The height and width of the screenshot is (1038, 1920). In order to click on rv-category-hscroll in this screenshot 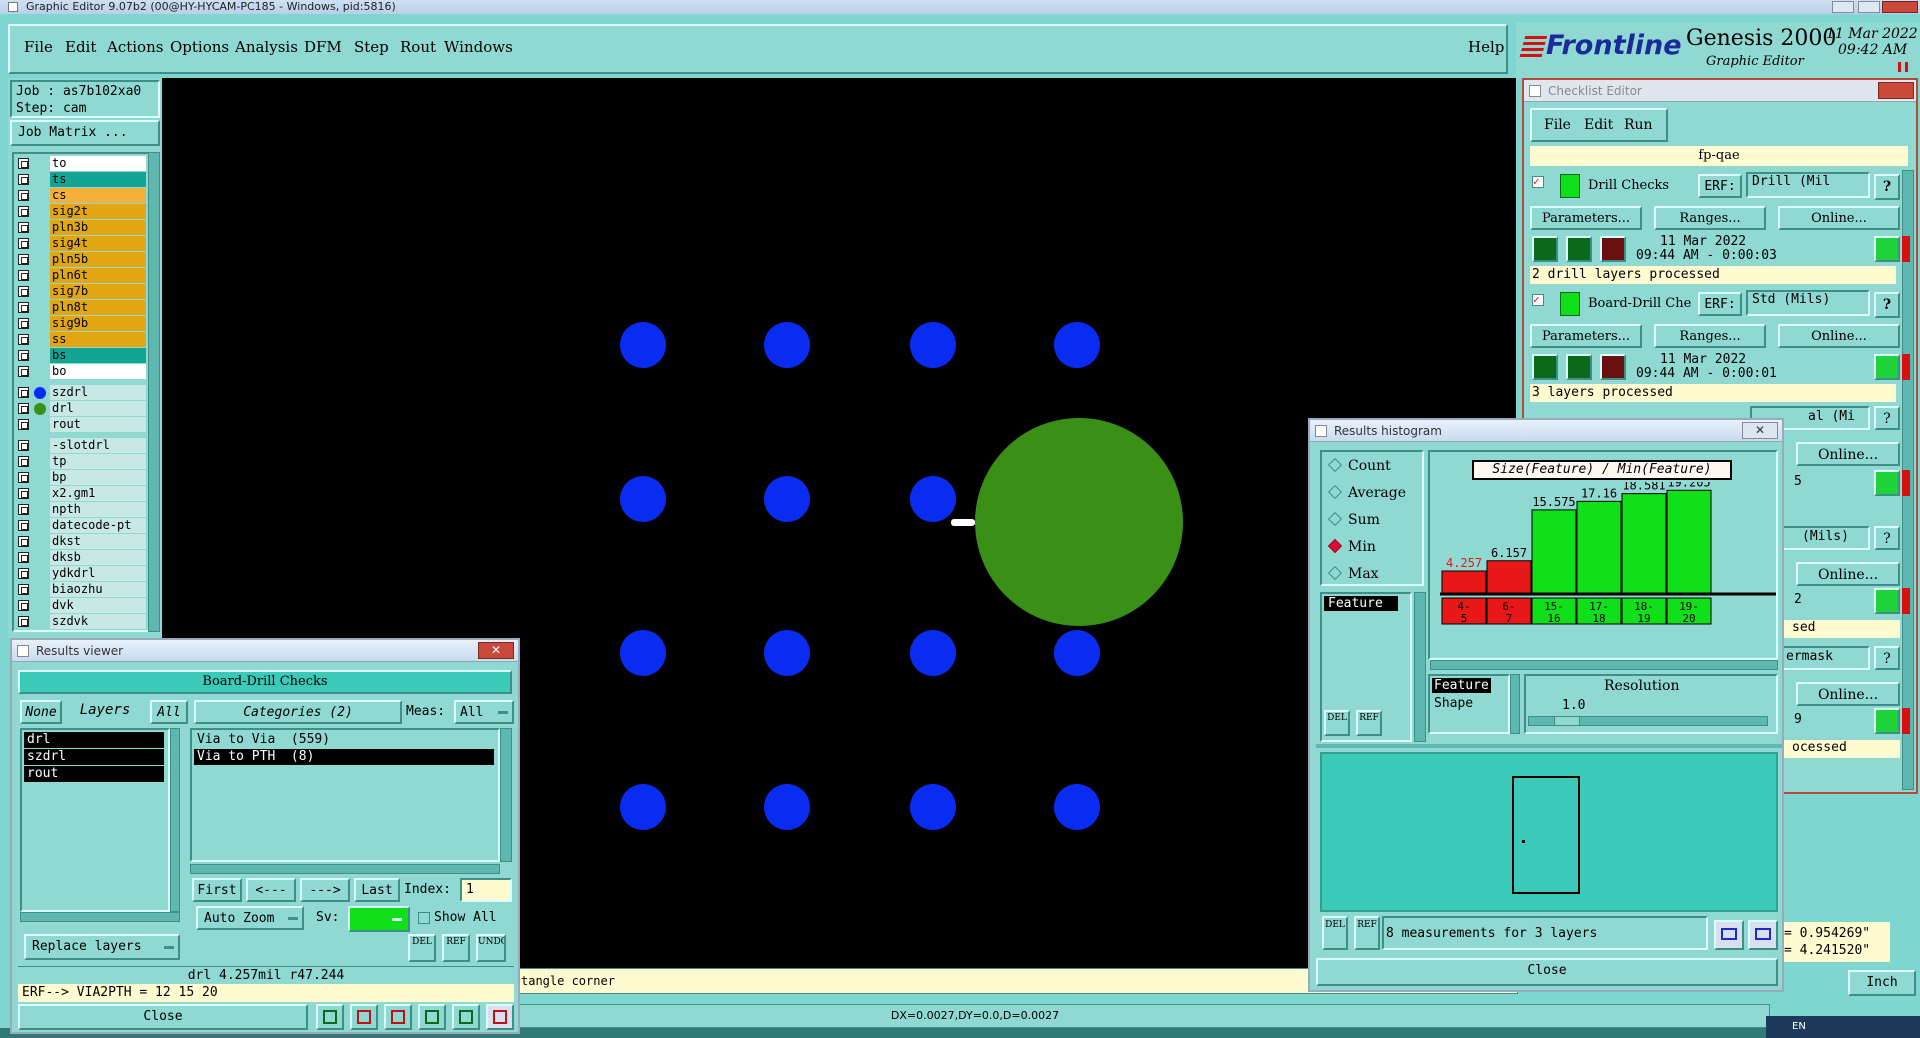, I will do `click(345, 869)`.